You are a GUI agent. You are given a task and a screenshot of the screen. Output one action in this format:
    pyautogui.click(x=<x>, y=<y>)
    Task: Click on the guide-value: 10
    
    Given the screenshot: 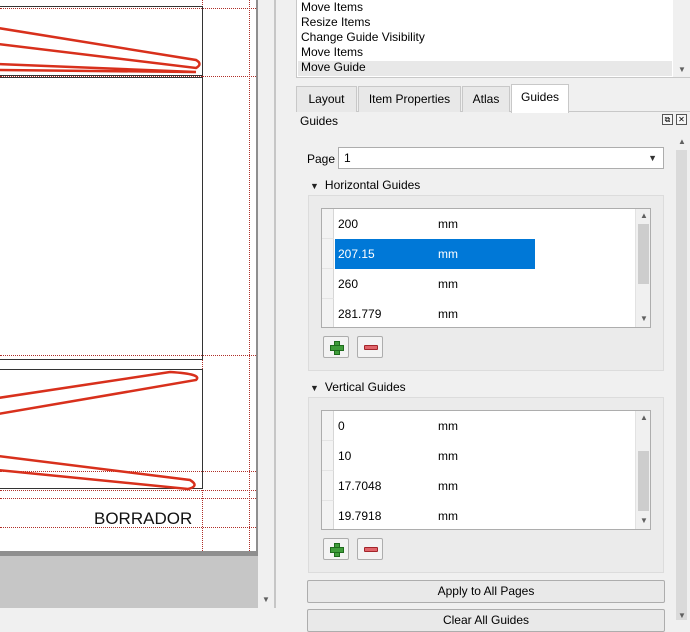 What is the action you would take?
    pyautogui.click(x=344, y=456)
    